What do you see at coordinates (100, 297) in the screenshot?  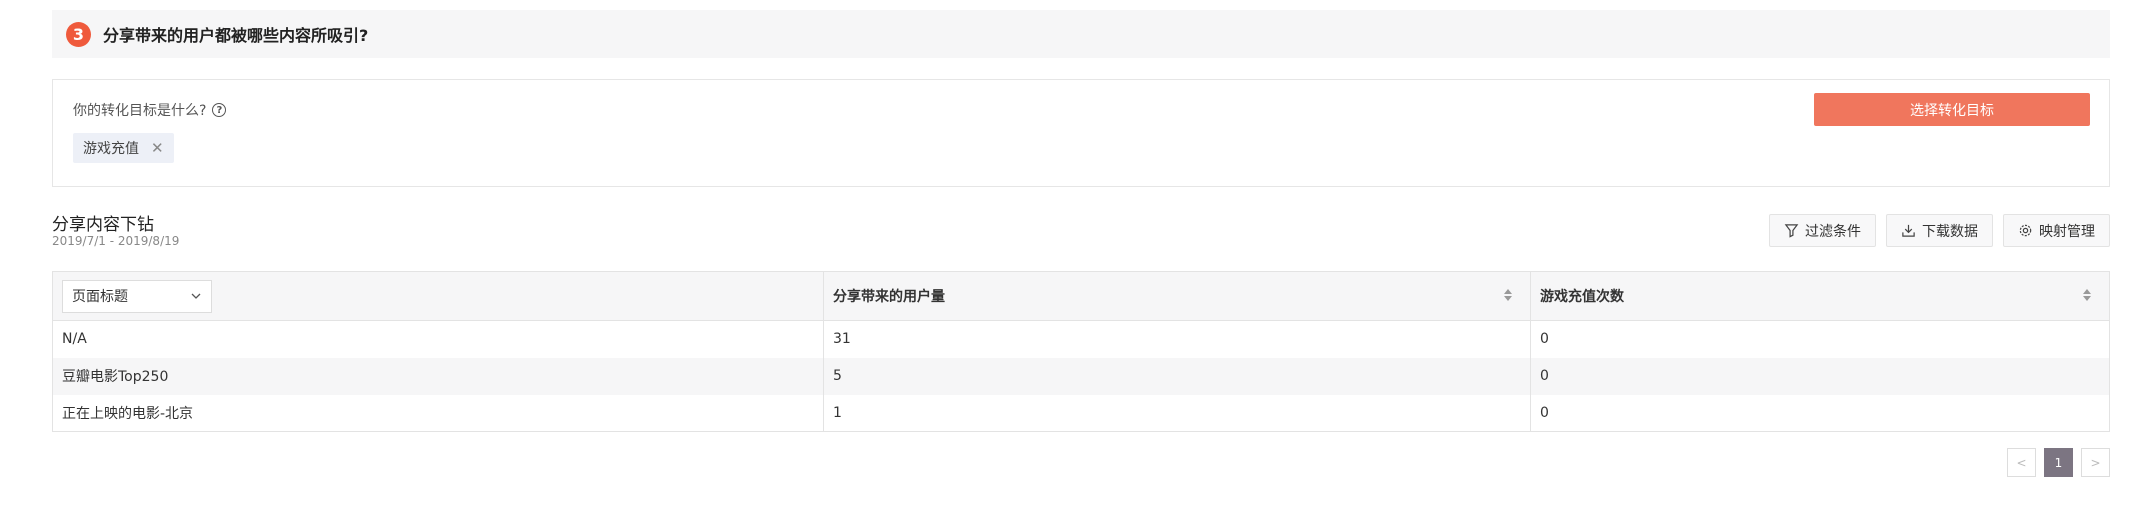 I see `dimension-select-value: 页面标题` at bounding box center [100, 297].